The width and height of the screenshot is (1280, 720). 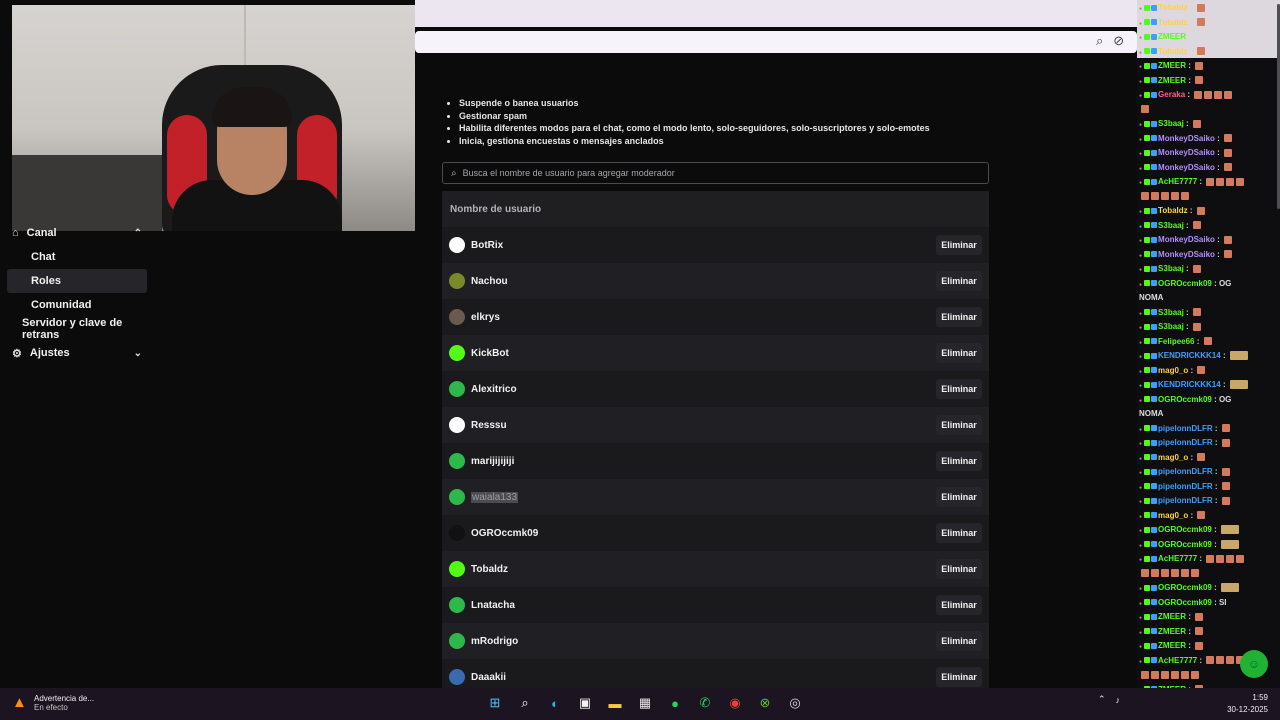 What do you see at coordinates (712, 173) in the screenshot?
I see `search-input` at bounding box center [712, 173].